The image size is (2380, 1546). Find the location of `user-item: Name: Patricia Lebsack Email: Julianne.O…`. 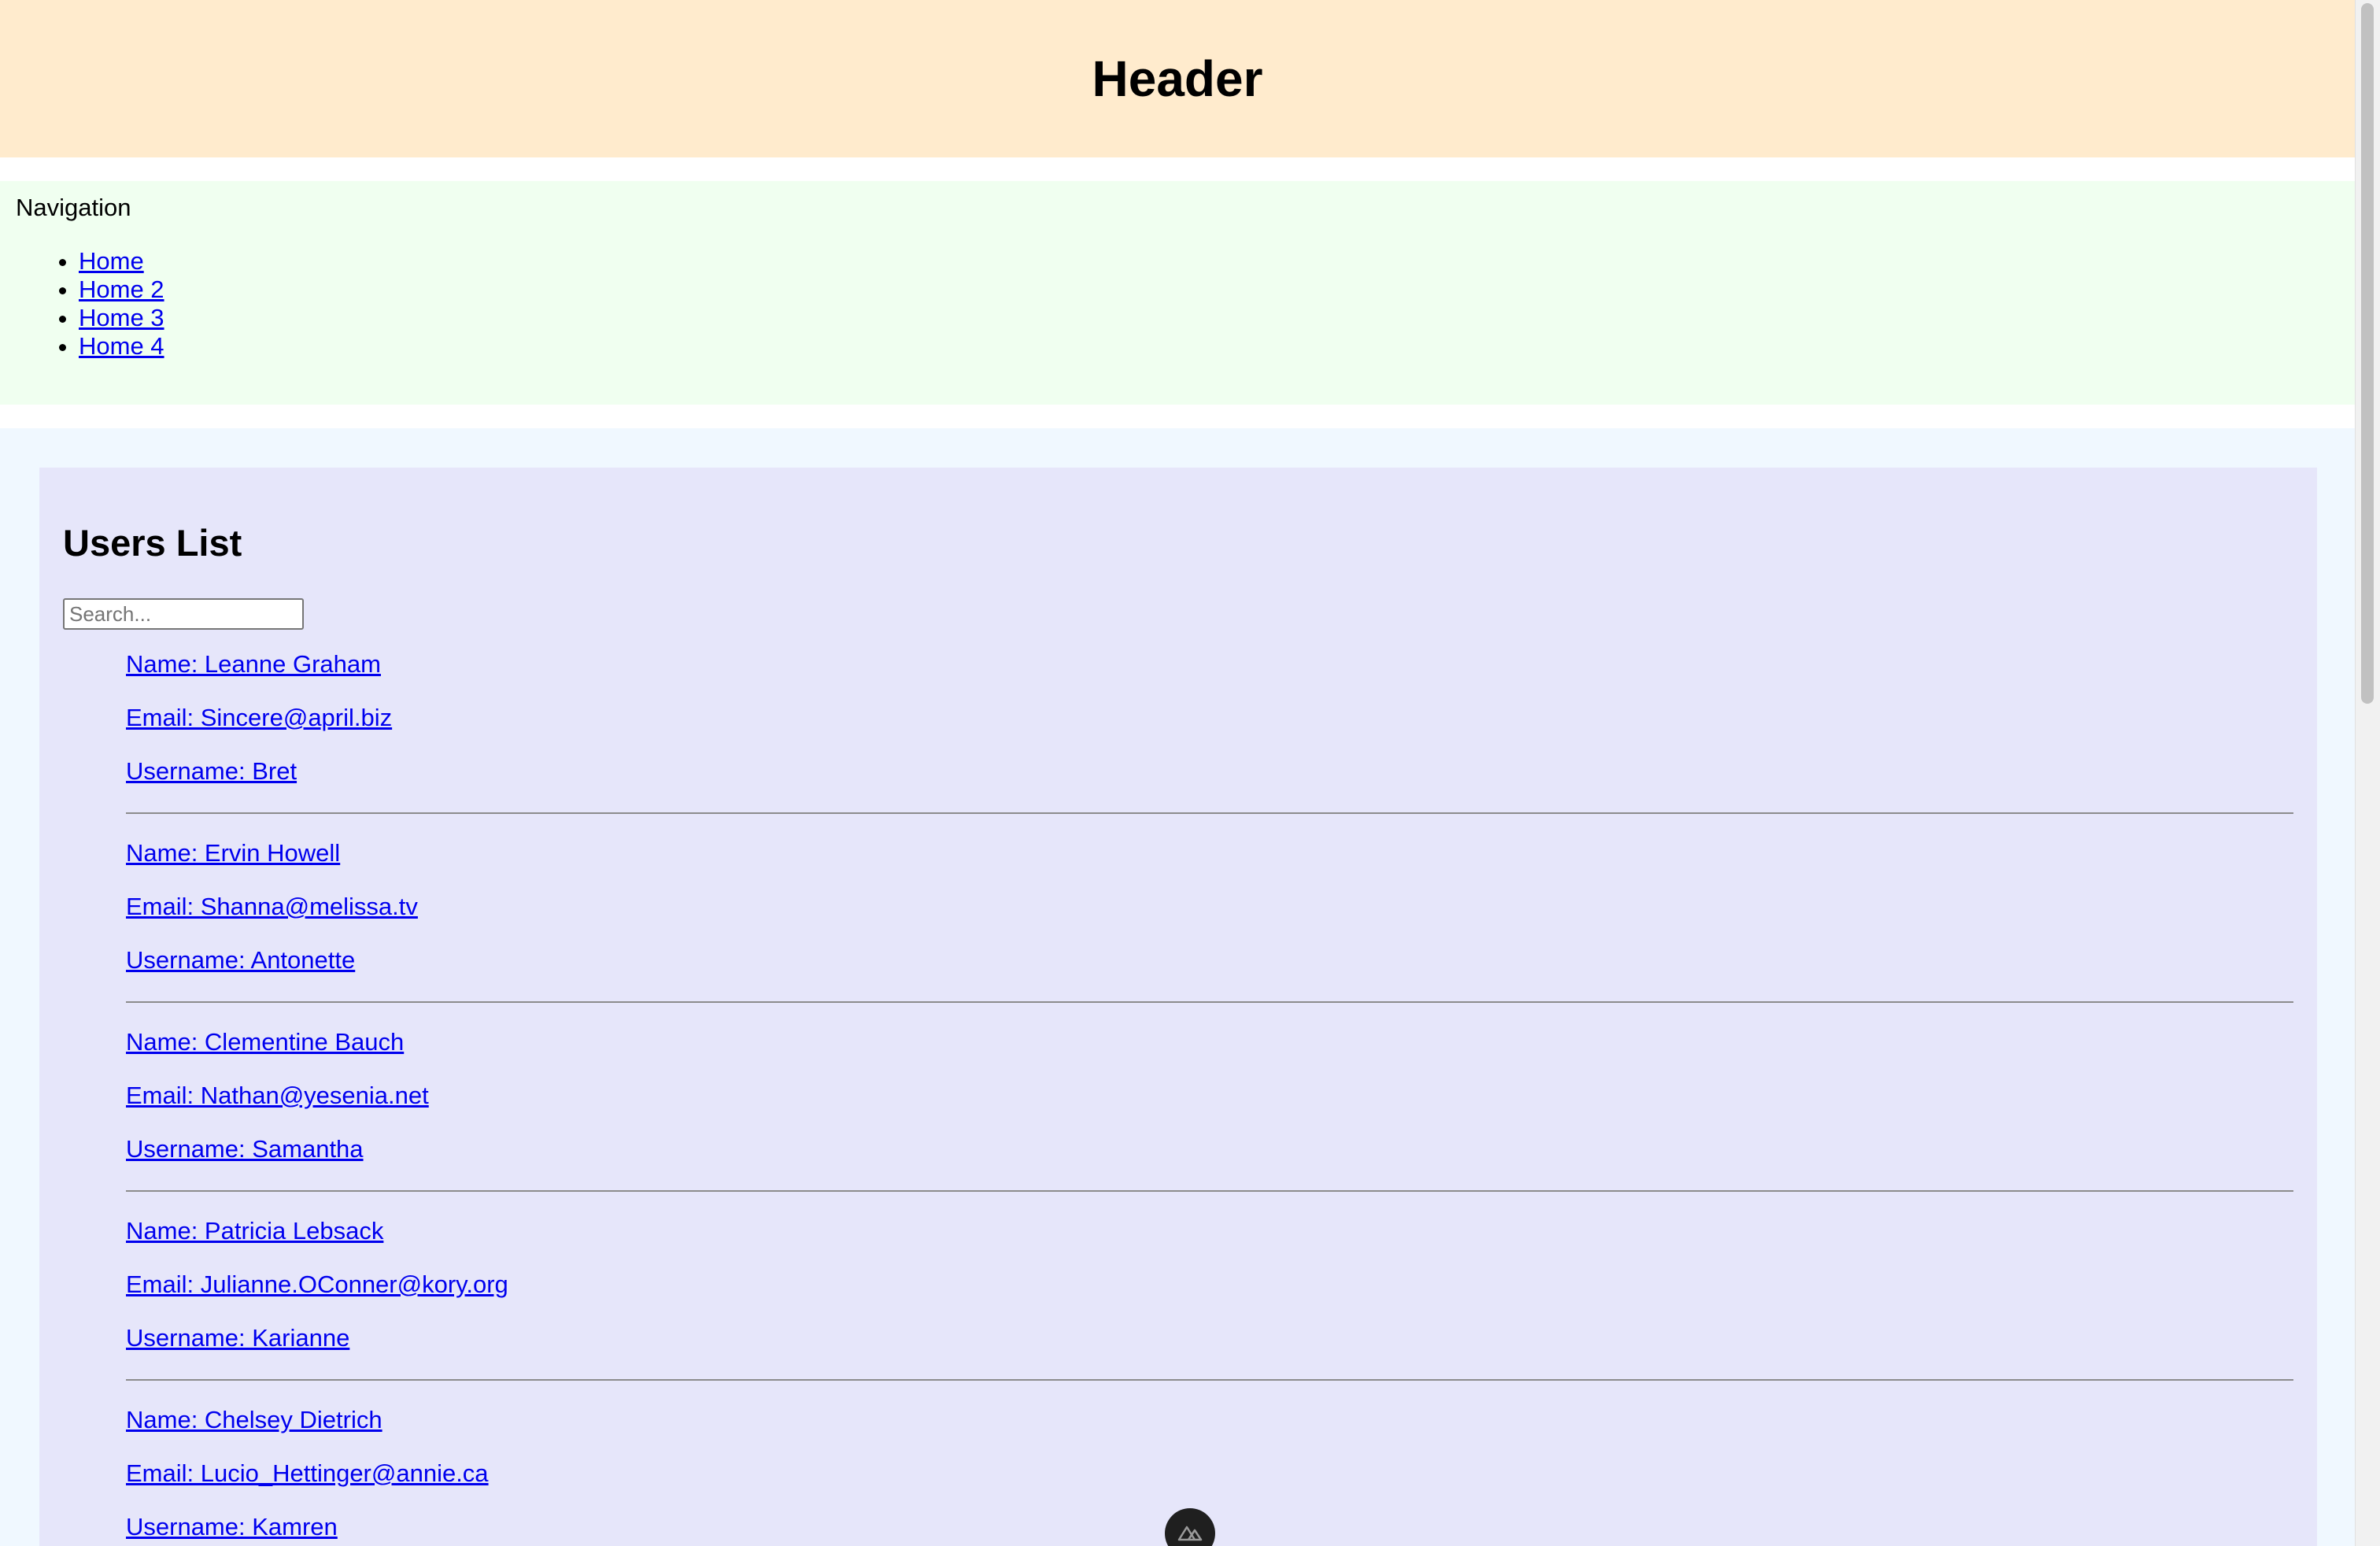

user-item: Name: Patricia Lebsack Email: Julianne.O… is located at coordinates (1209, 1302).